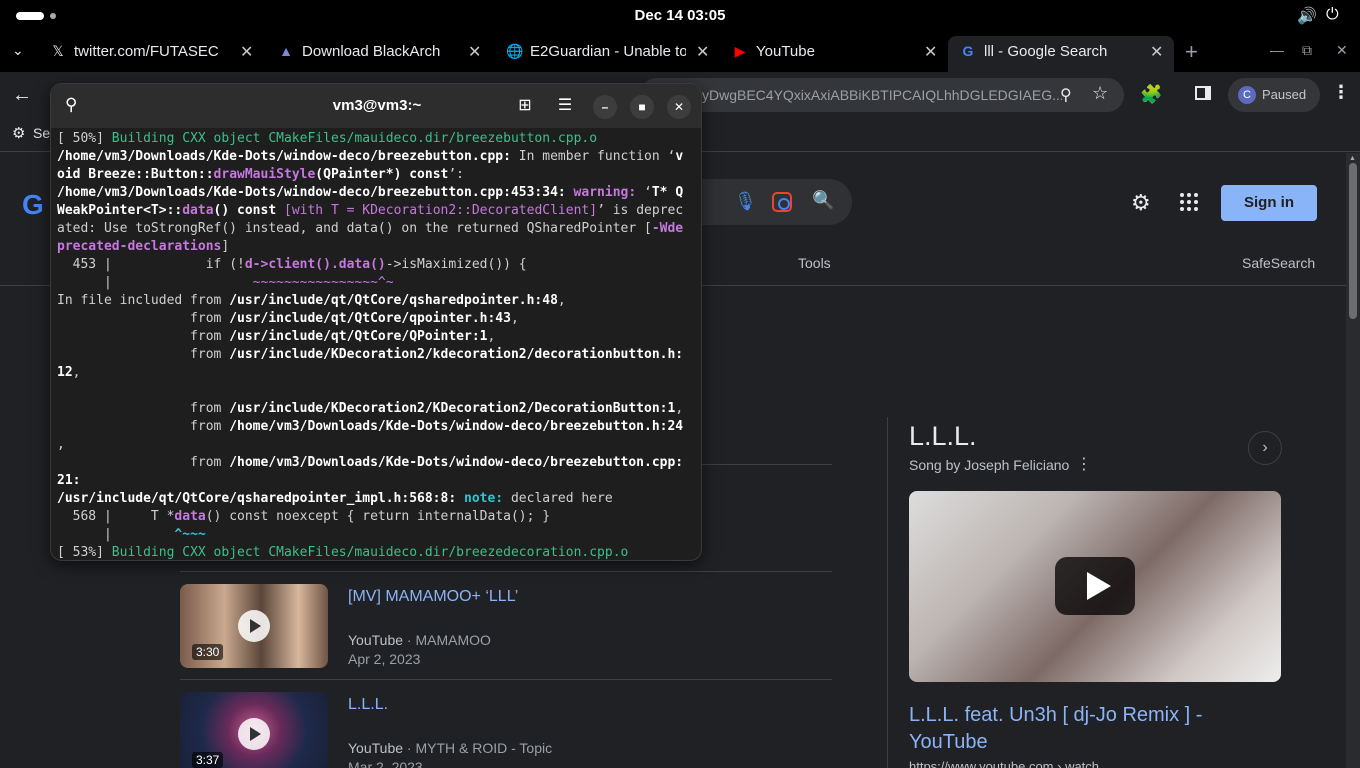  What do you see at coordinates (371, 51) in the screenshot?
I see `tab-title: Download BlackArch` at bounding box center [371, 51].